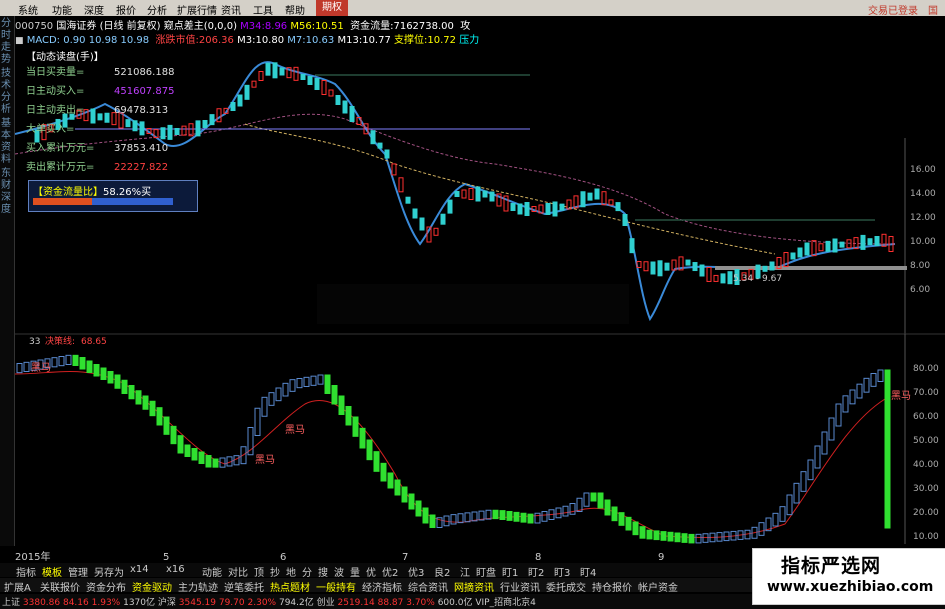 The image size is (945, 609). Describe the element at coordinates (152, 586) in the screenshot. I see `extension-tab-3: 资金驱动` at that location.